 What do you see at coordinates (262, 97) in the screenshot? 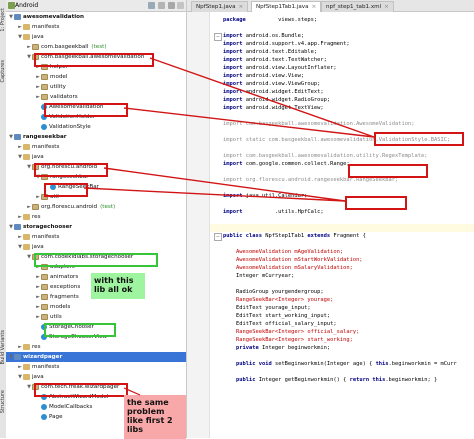
I see `arrow-awesomevalidation-package` at bounding box center [262, 97].